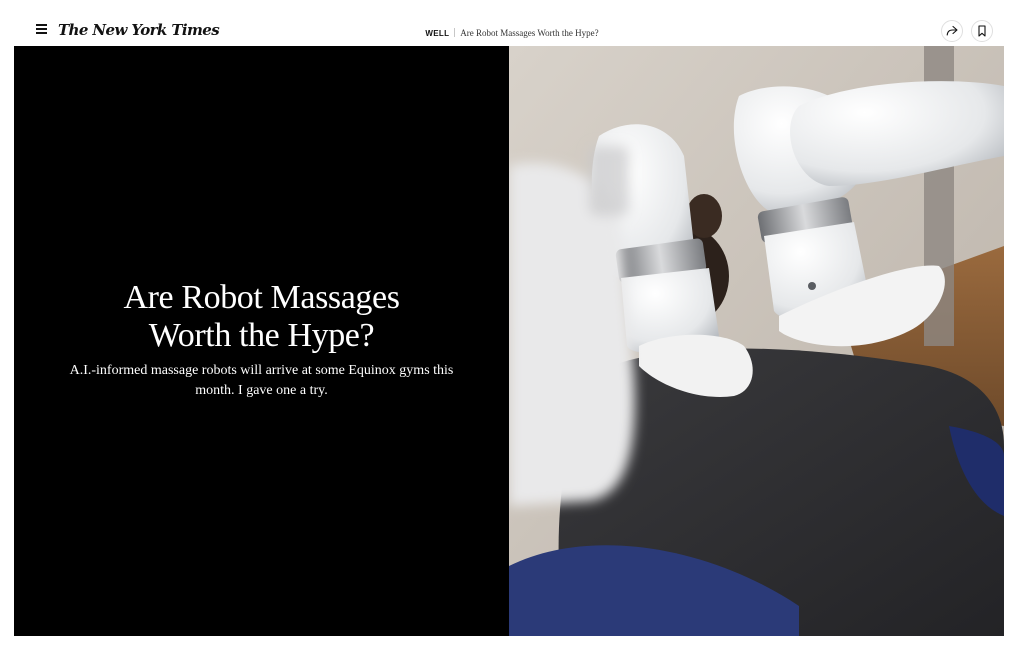  I want to click on article-headline: Are Robot Massages Worth the Hype?, so click(261, 317).